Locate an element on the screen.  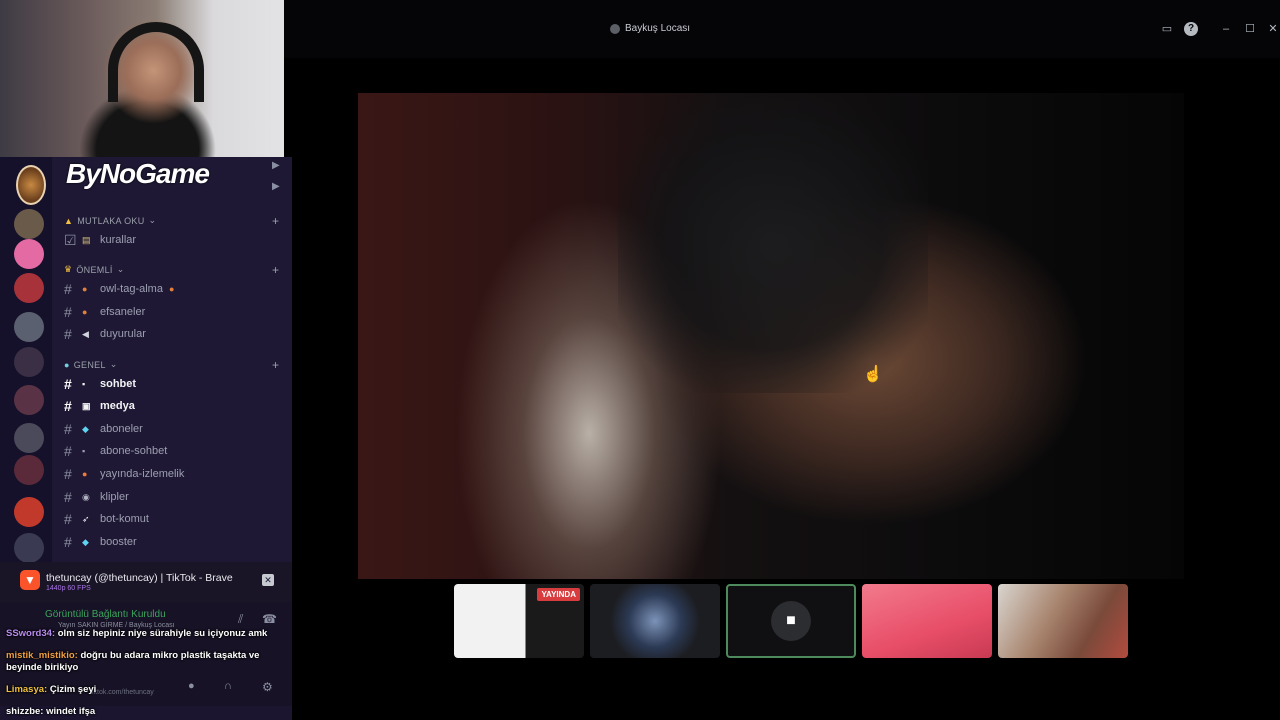
channel-label: sohbet is located at coordinates (118, 384).